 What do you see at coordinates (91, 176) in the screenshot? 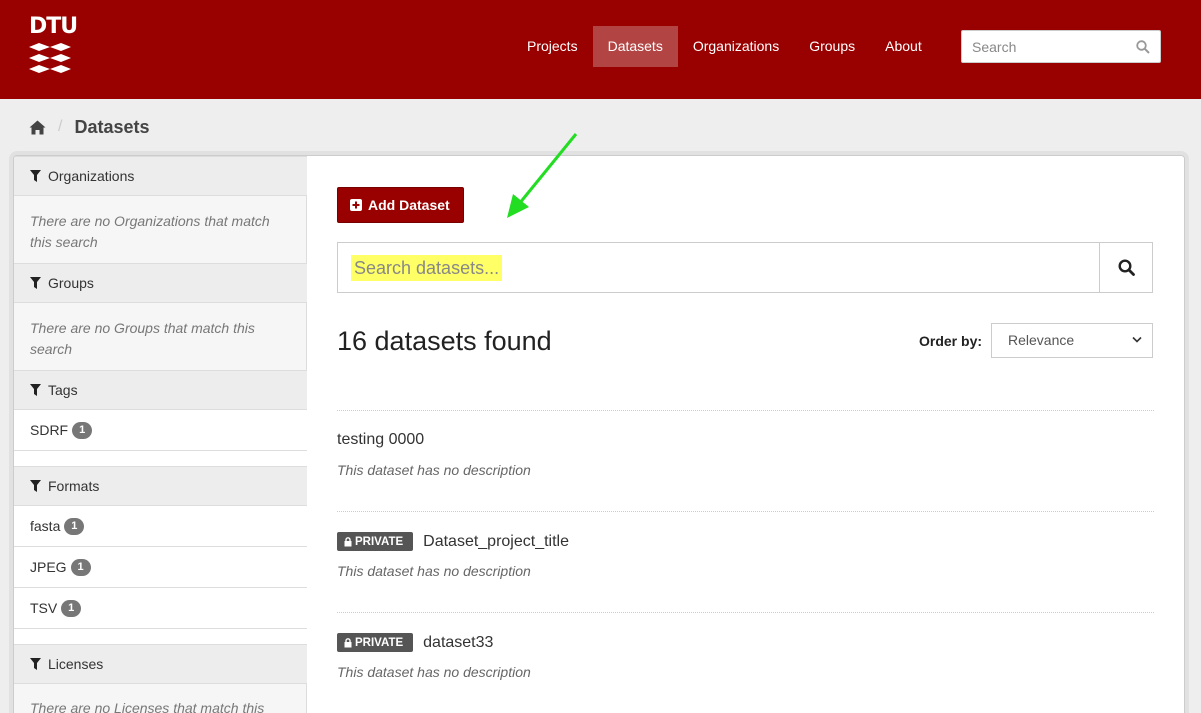
I see `facet-title: Organizations` at bounding box center [91, 176].